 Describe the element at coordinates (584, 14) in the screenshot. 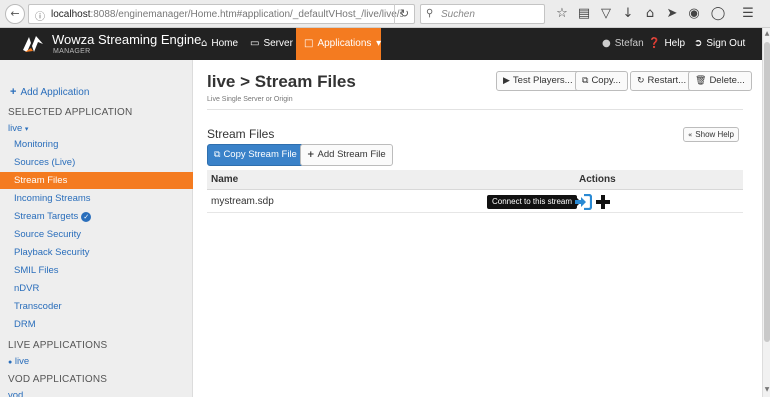

I see `reading-list-icon: ▤` at that location.